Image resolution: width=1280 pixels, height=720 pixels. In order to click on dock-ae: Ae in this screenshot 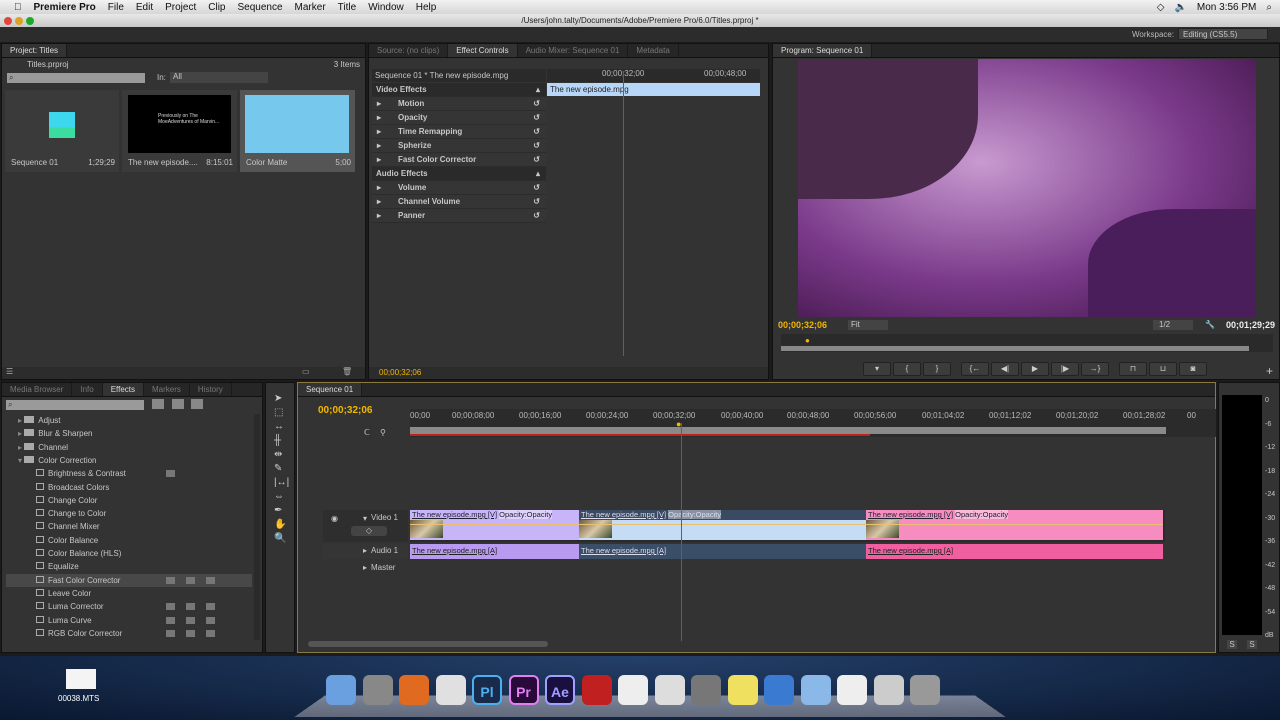, I will do `click(560, 690)`.